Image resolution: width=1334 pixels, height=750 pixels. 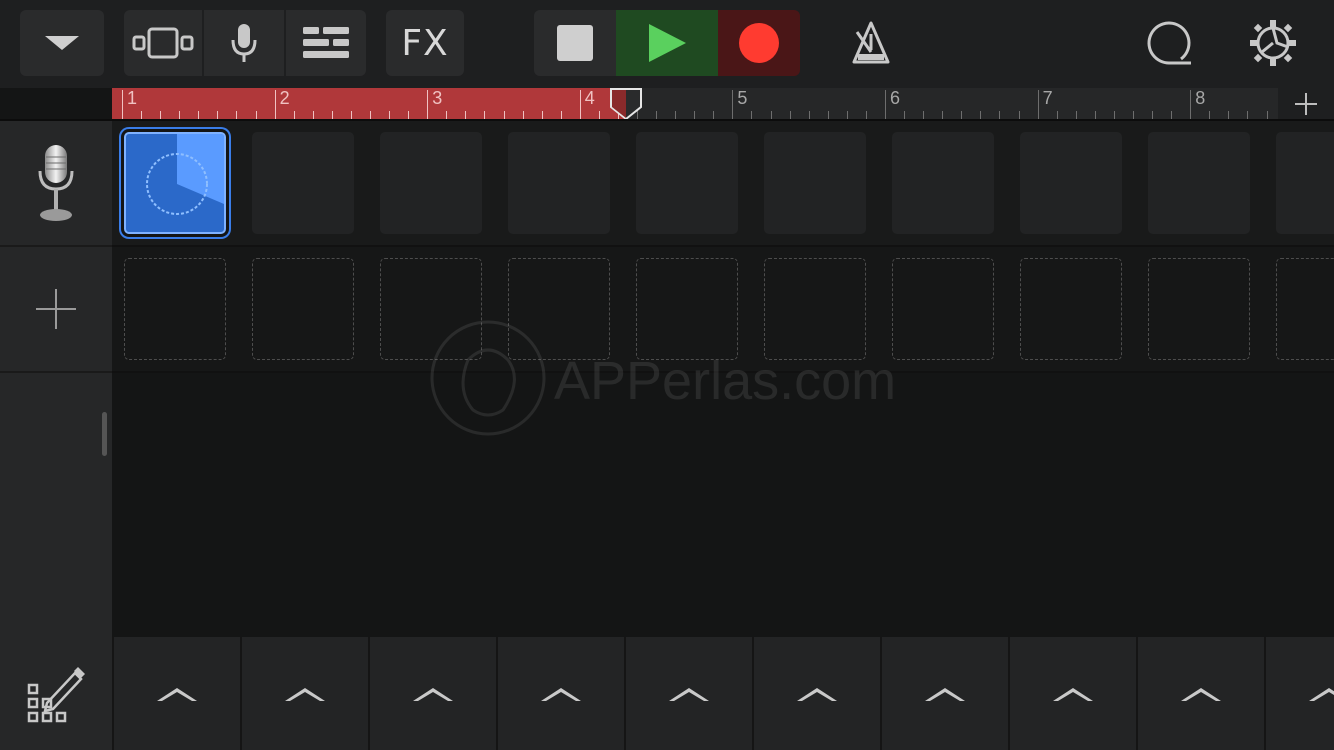 I want to click on chevron-down-icon, so click(x=62, y=43).